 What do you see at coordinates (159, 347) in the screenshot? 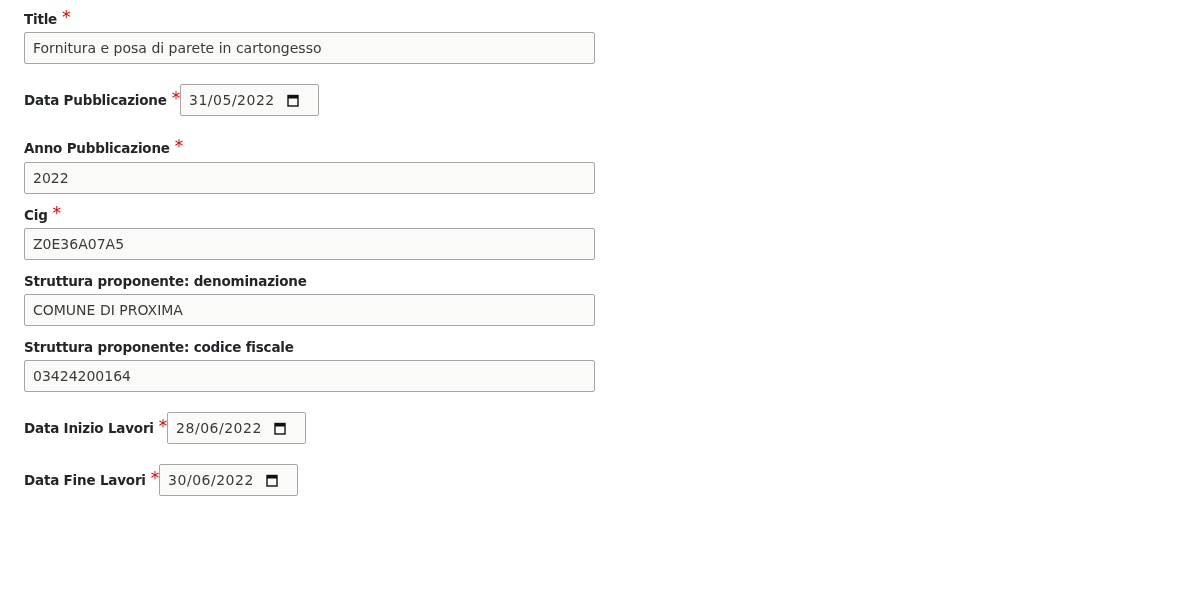
I see `field-label: Struttura proponente: codice fiscale` at bounding box center [159, 347].